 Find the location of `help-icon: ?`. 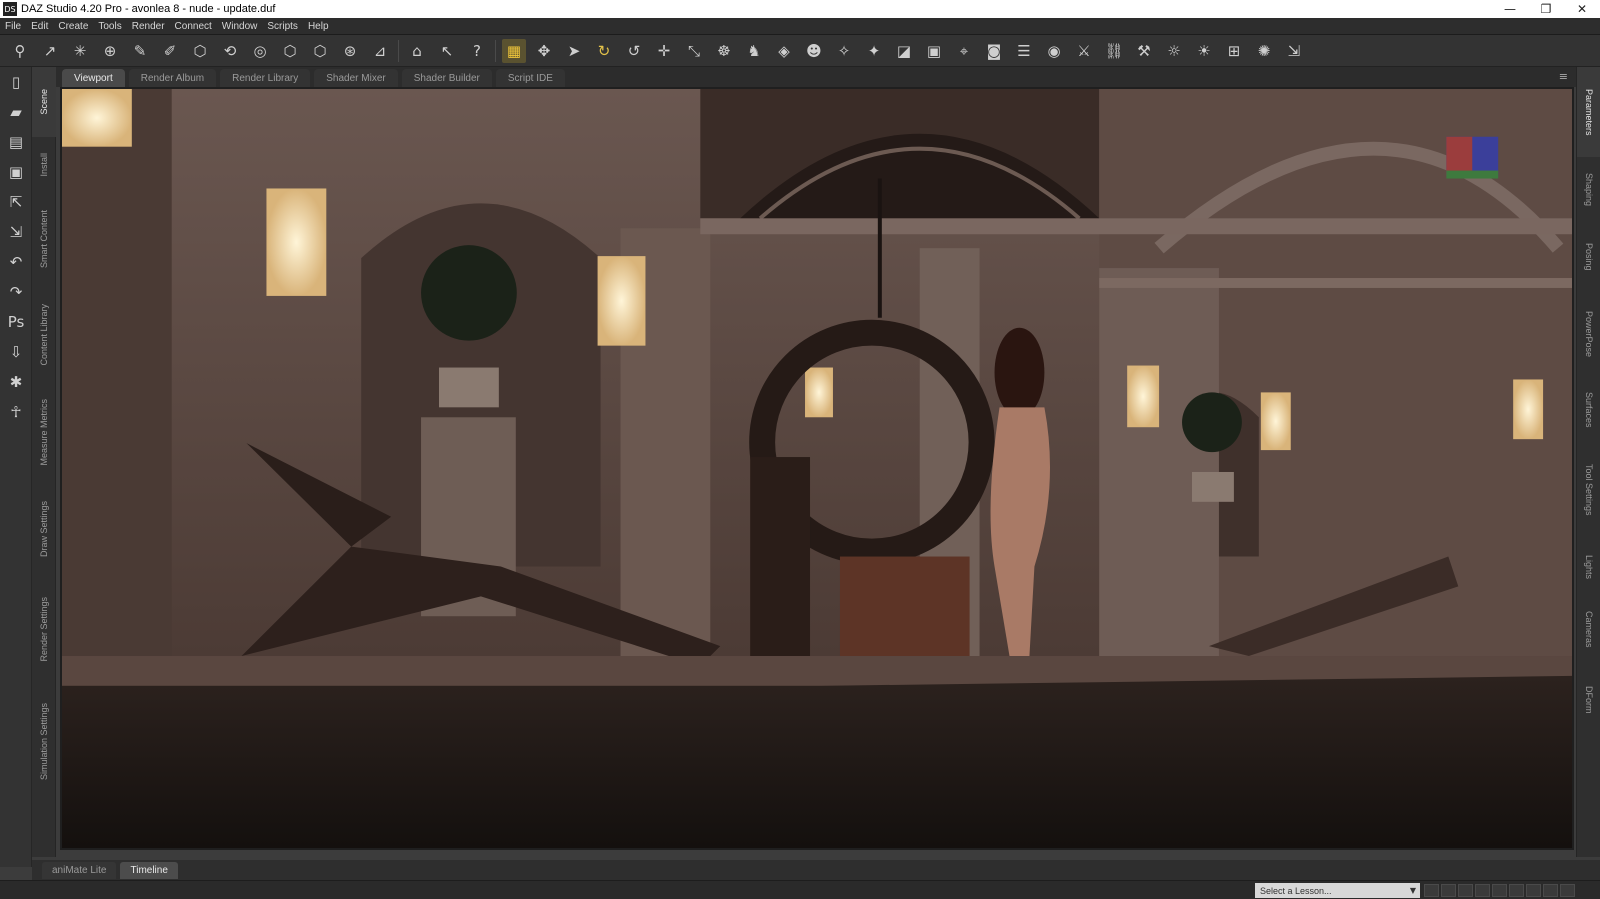

help-icon: ? is located at coordinates (477, 51).